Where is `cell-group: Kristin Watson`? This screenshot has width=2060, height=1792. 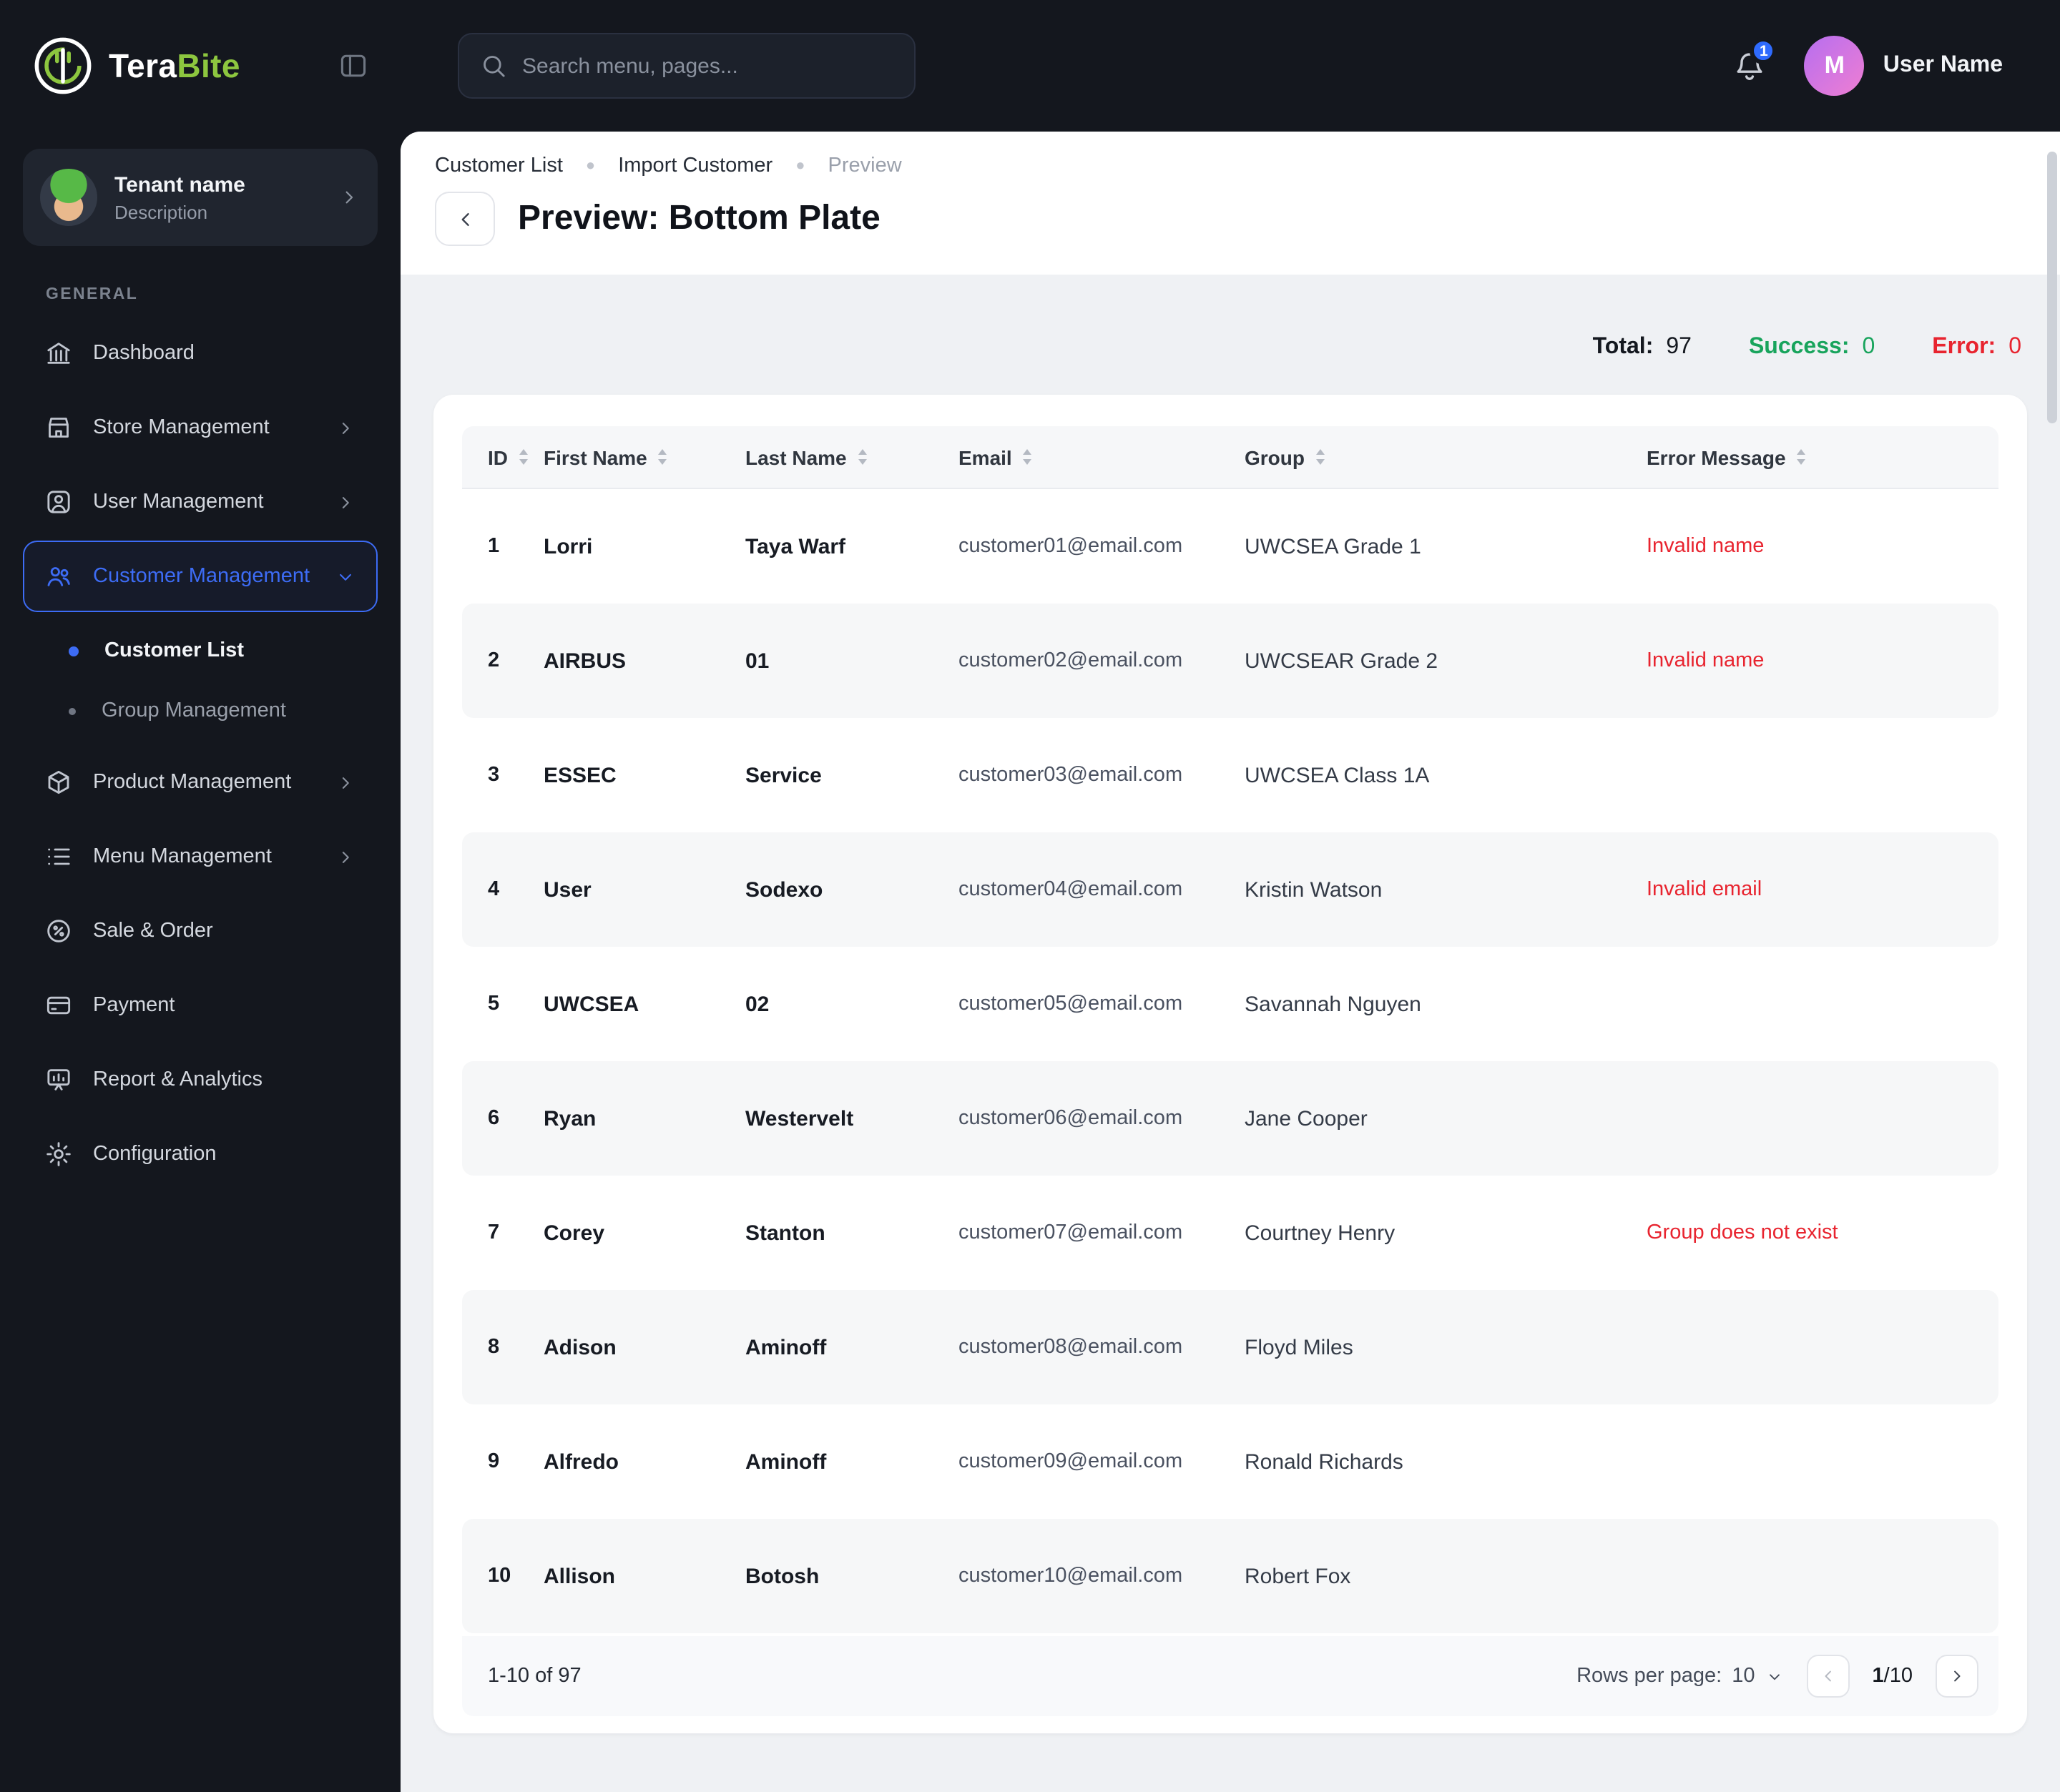 cell-group: Kristin Watson is located at coordinates (1314, 889).